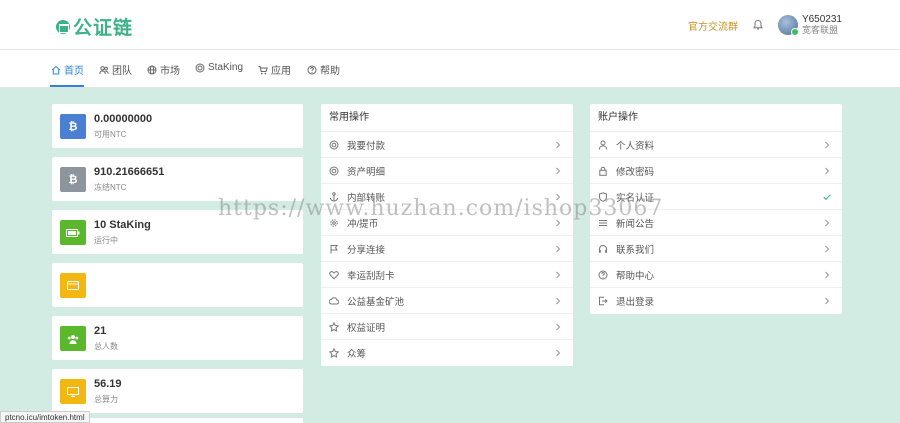 The width and height of the screenshot is (900, 423). Describe the element at coordinates (74, 71) in the screenshot. I see `nav-label: 首页` at that location.